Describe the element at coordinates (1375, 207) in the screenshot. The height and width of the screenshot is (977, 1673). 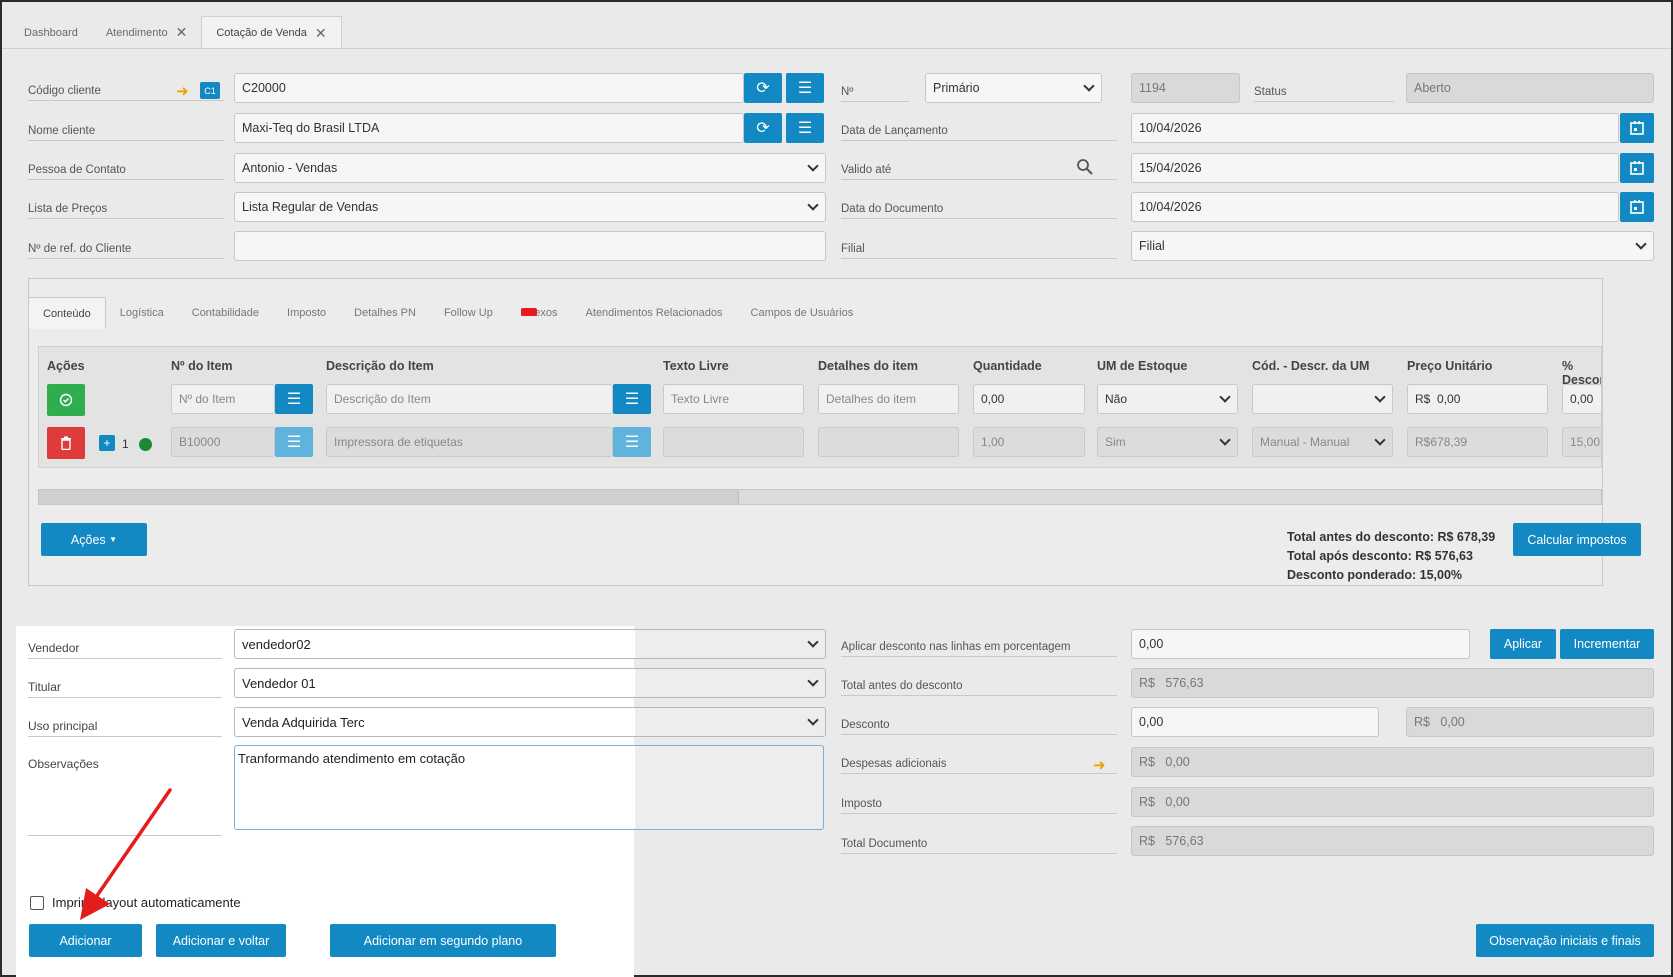
I see `data-documento-input: 10/04/2026` at that location.